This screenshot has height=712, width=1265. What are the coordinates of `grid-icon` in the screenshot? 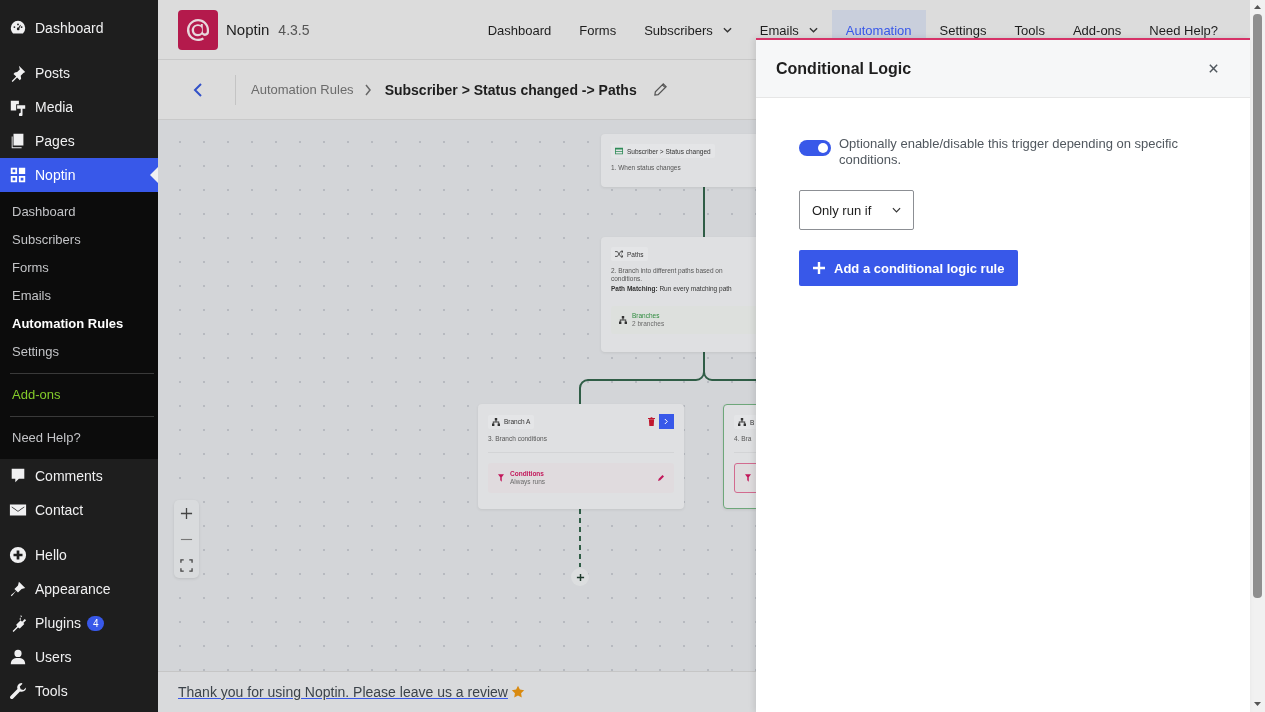 It's located at (18, 175).